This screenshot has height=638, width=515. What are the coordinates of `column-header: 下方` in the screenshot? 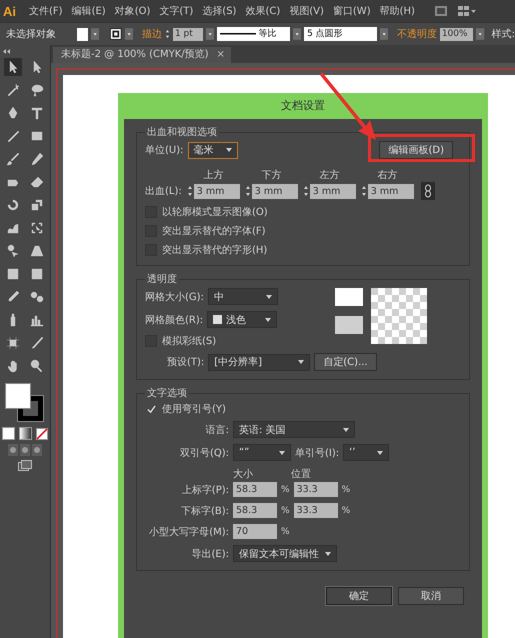 It's located at (271, 175).